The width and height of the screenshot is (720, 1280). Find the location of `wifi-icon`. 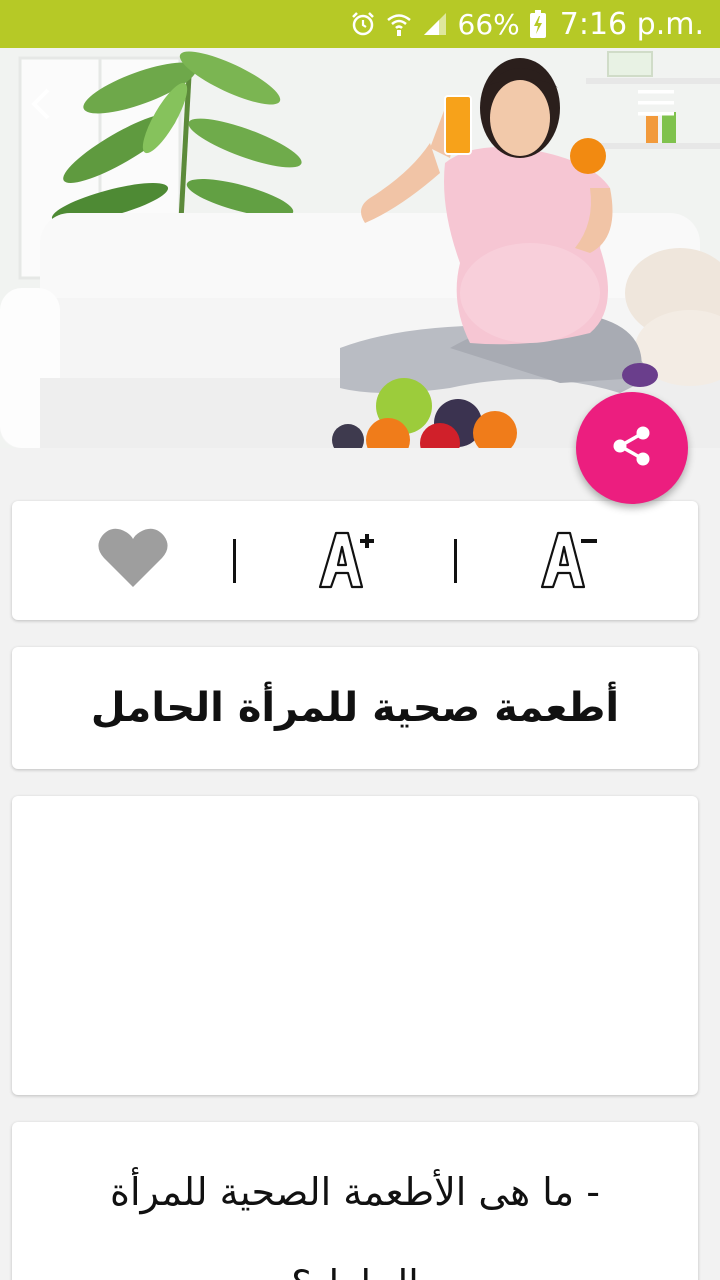

wifi-icon is located at coordinates (399, 24).